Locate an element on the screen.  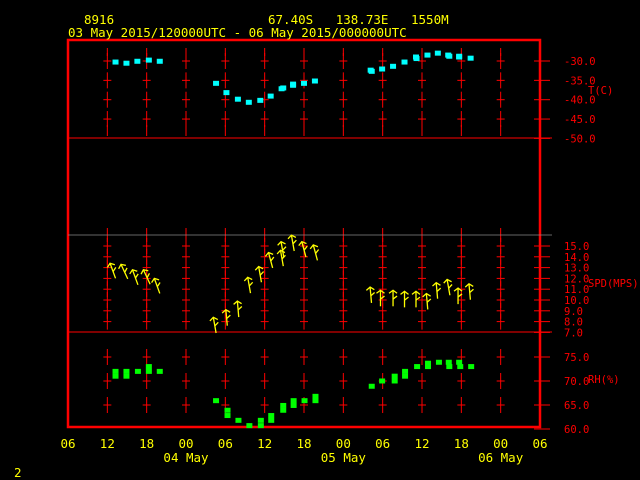
rh-tick-label: 75.0 is located at coordinates (576, 358).